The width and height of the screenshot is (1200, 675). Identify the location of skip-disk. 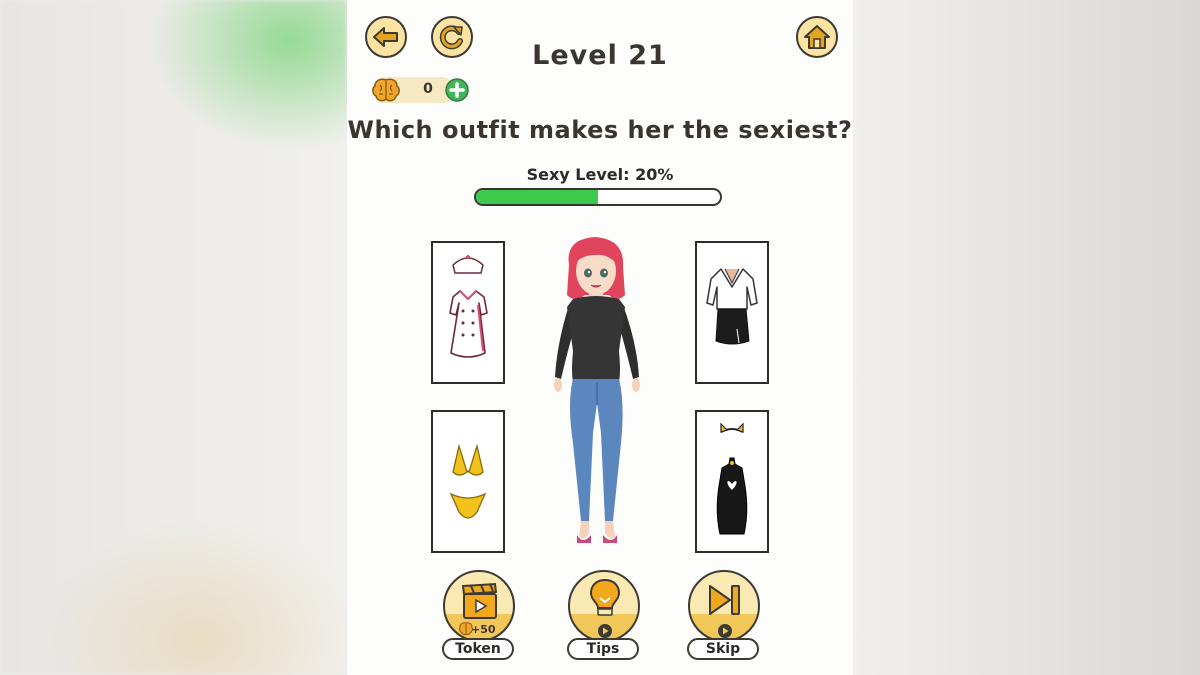
(724, 606).